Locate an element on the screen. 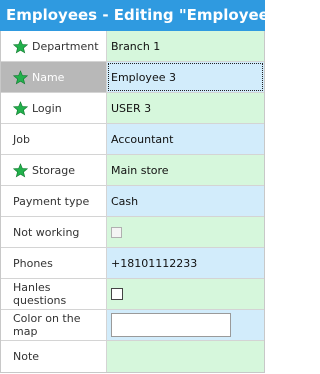  payment-type-value: Cash is located at coordinates (185, 201).